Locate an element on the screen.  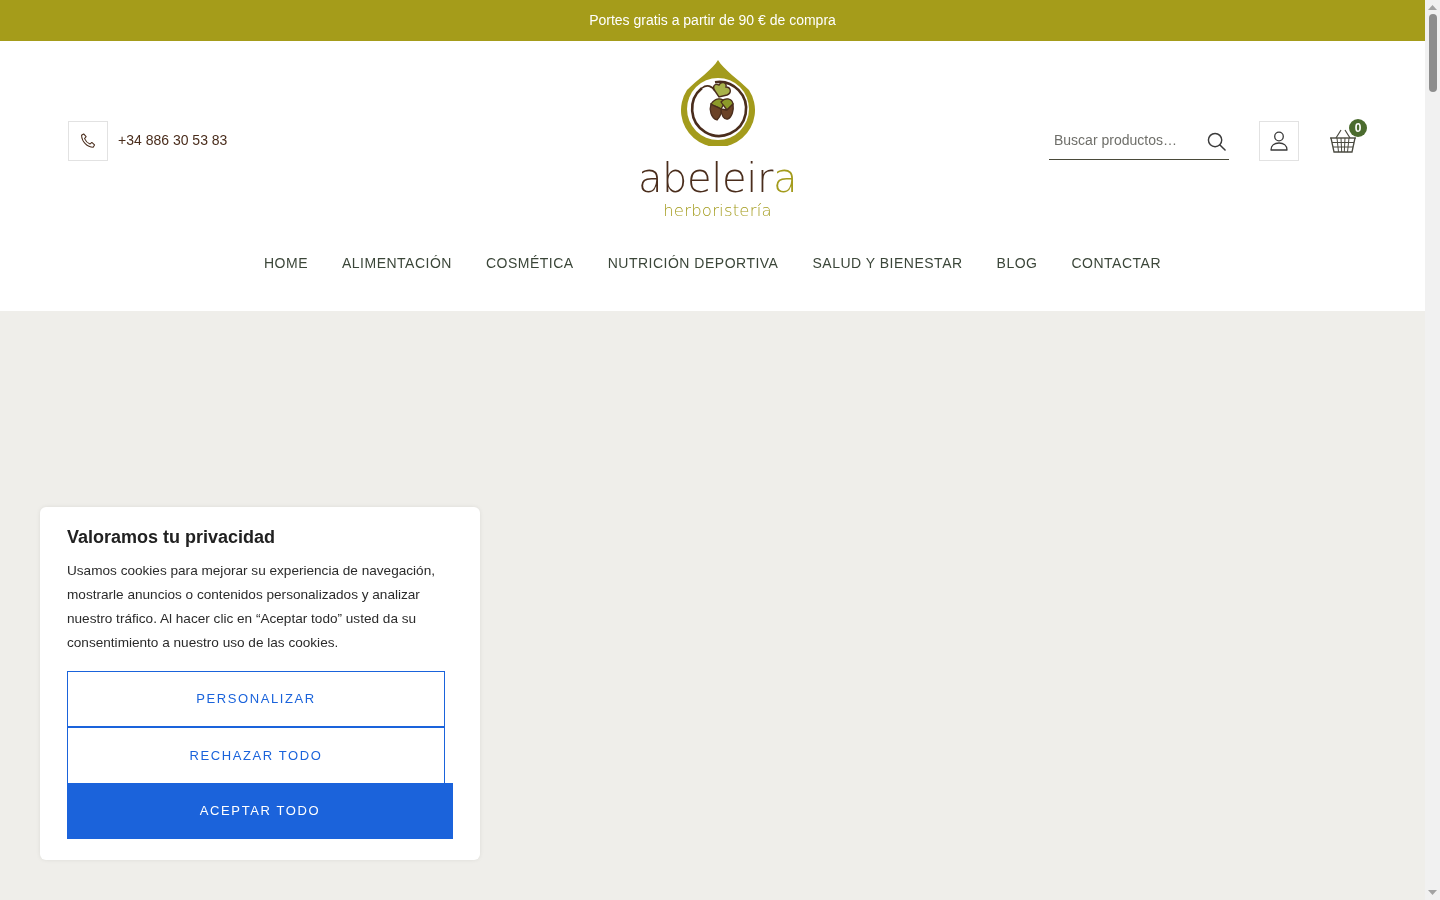
logo-tagline: herboristería is located at coordinates (717, 211).